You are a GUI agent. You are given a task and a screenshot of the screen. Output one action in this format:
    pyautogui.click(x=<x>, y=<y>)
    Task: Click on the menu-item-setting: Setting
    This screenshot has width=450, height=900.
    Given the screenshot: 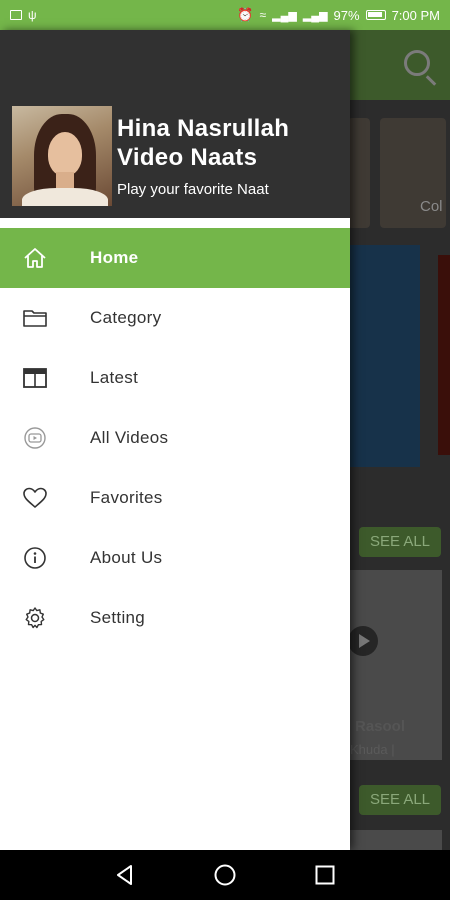 What is the action you would take?
    pyautogui.click(x=175, y=618)
    